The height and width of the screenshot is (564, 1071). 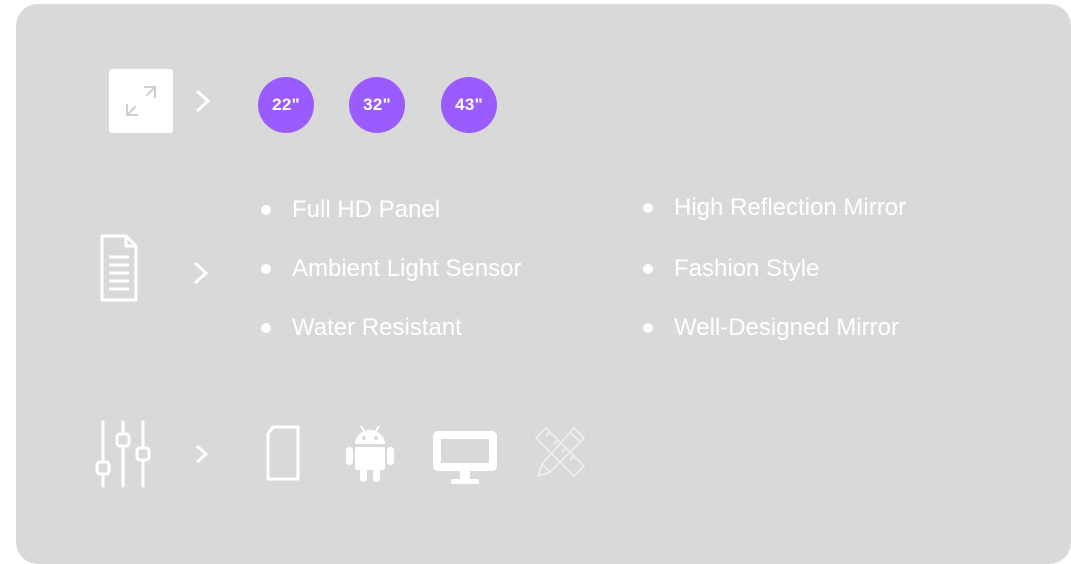 What do you see at coordinates (786, 327) in the screenshot?
I see `feature-label: Well-Designed Mirror` at bounding box center [786, 327].